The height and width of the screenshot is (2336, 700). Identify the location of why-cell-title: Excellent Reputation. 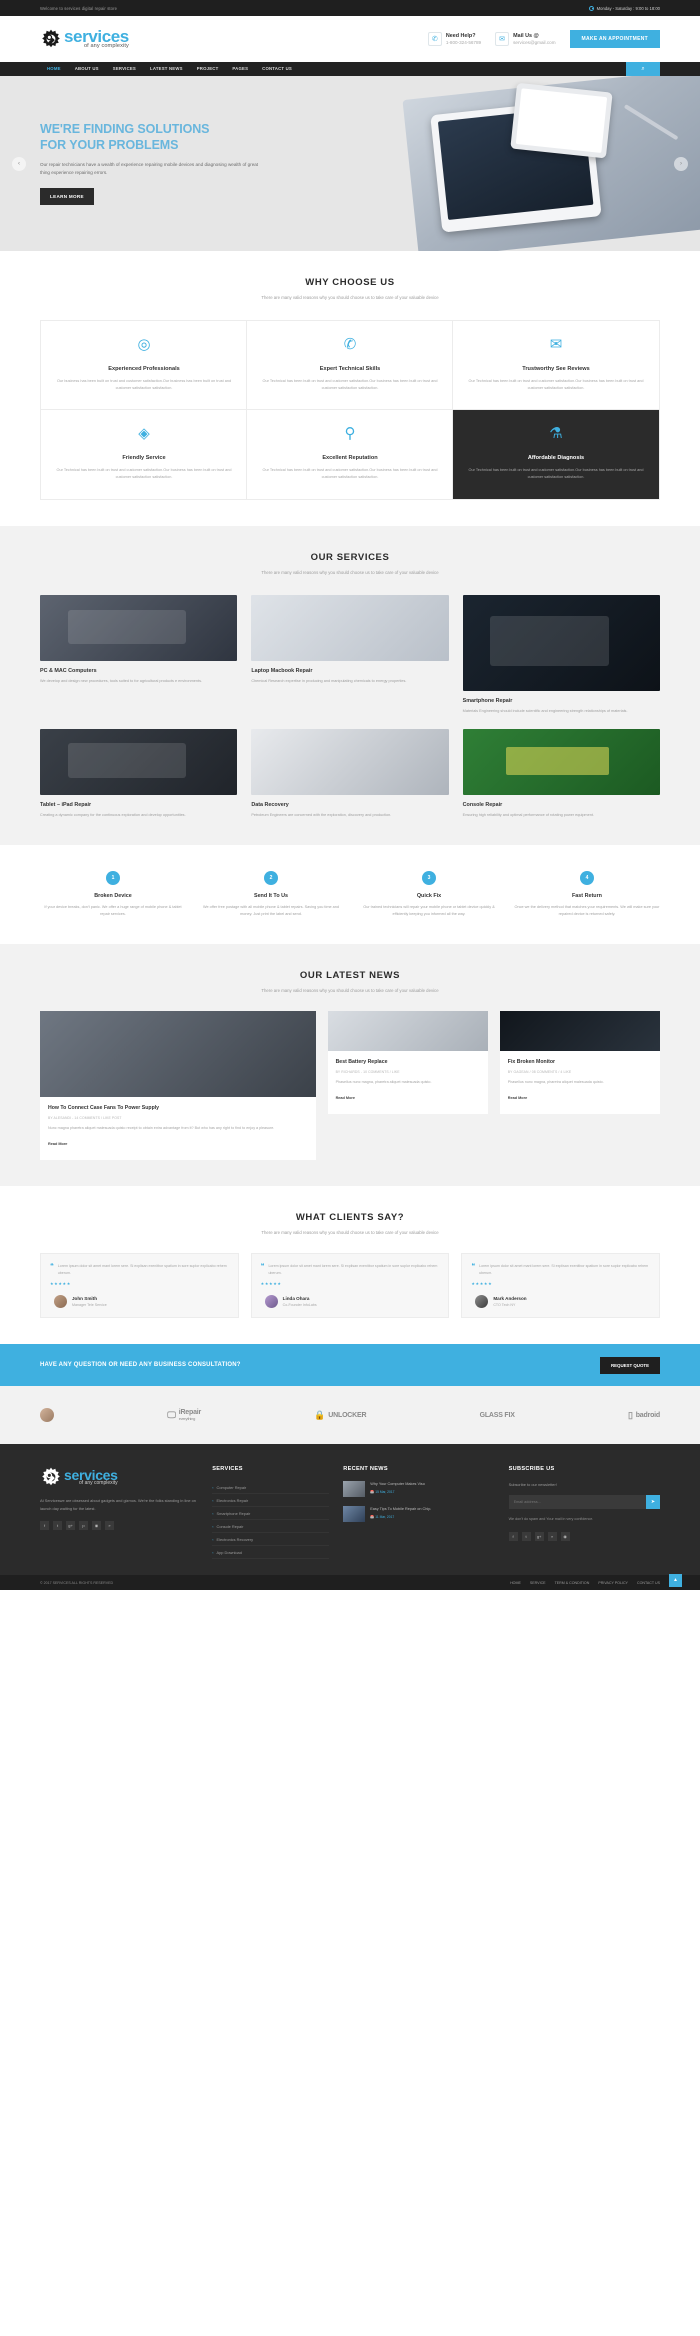
(350, 458).